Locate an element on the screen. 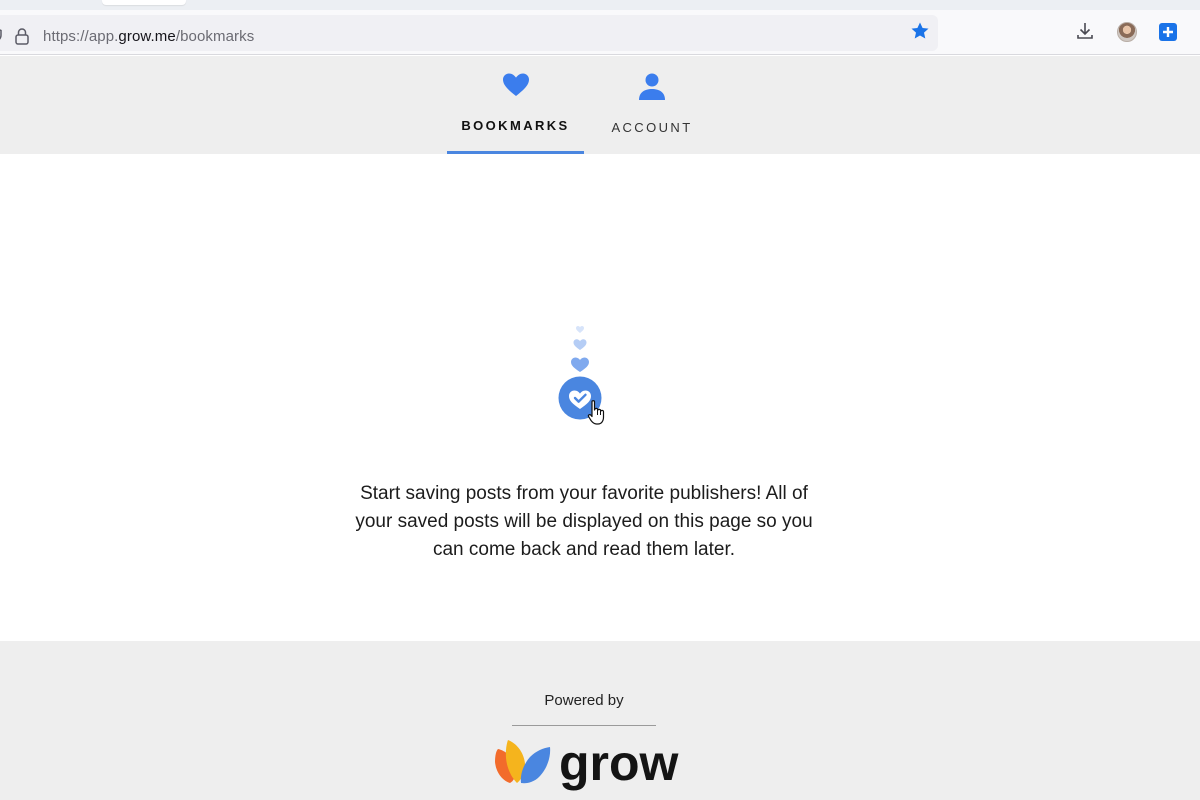 Image resolution: width=1200 pixels, height=800 pixels. address-bar: https://app.grow.me/bookmarks is located at coordinates (469, 33).